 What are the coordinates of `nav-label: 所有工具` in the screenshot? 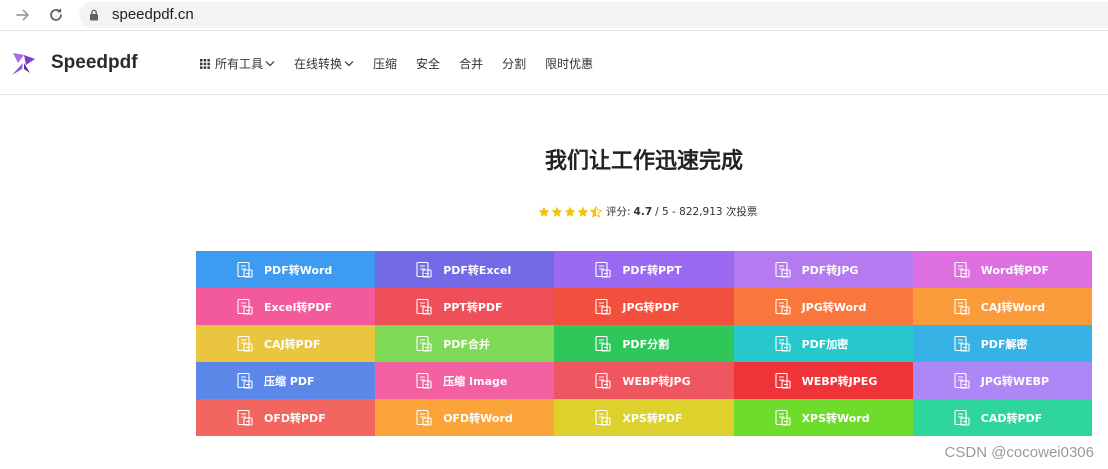 It's located at (239, 64).